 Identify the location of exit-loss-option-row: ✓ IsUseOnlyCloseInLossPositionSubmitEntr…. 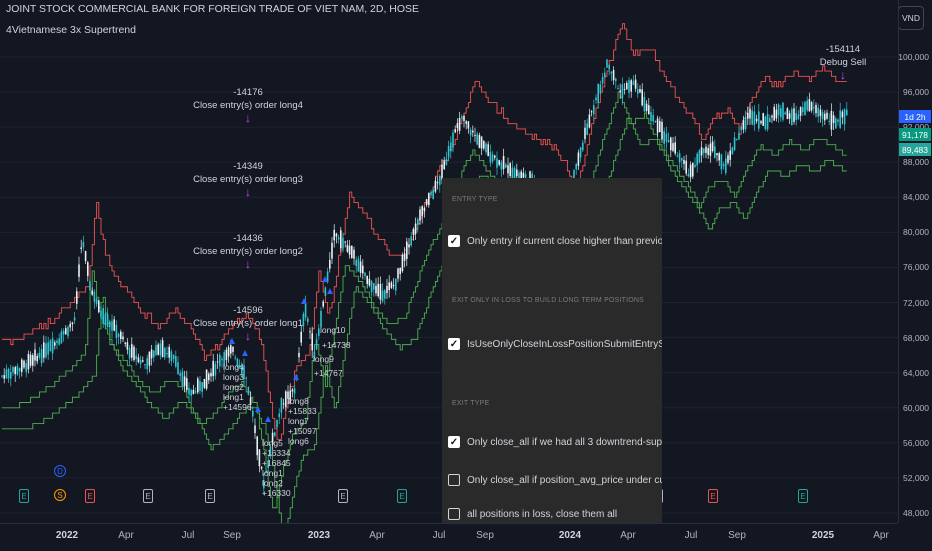
(555, 344).